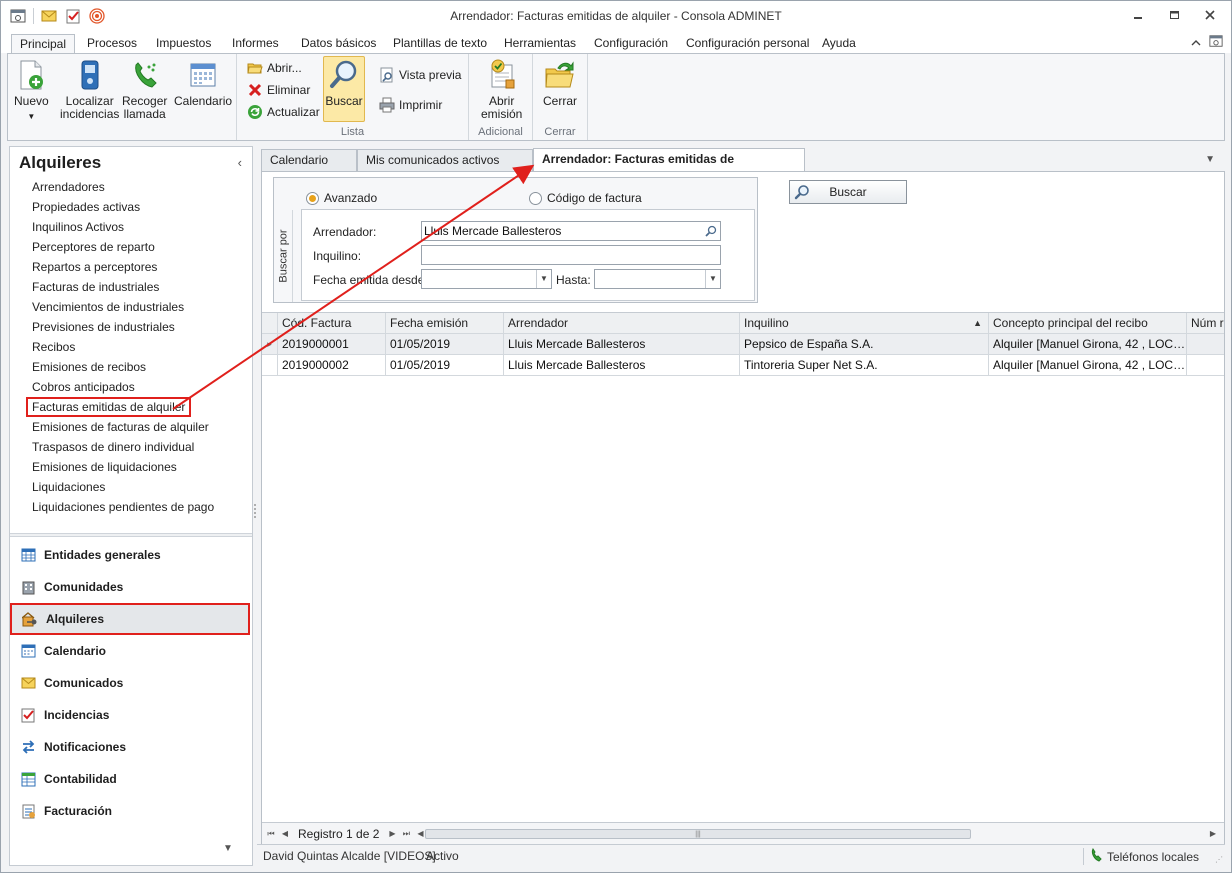  I want to click on nav-item-inquilinos-activos: Inquilinos Activos, so click(123, 227).